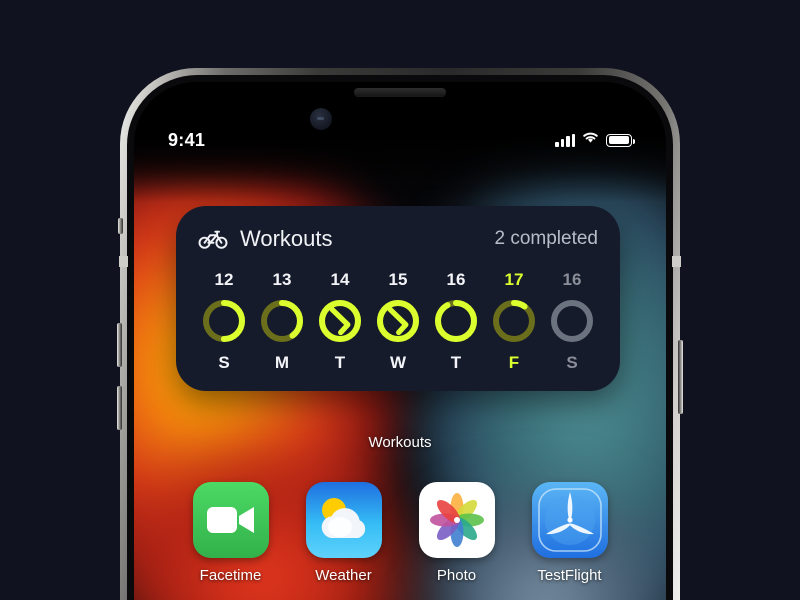 The width and height of the screenshot is (800, 600). I want to click on day-column: 15 W, so click(398, 321).